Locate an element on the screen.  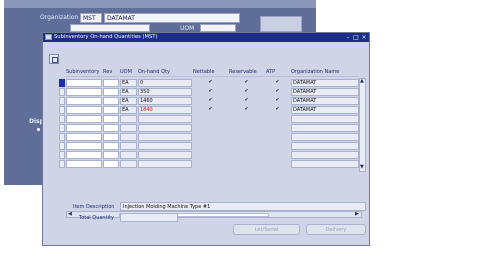
total-quantity-field is located at coordinates (149, 217).